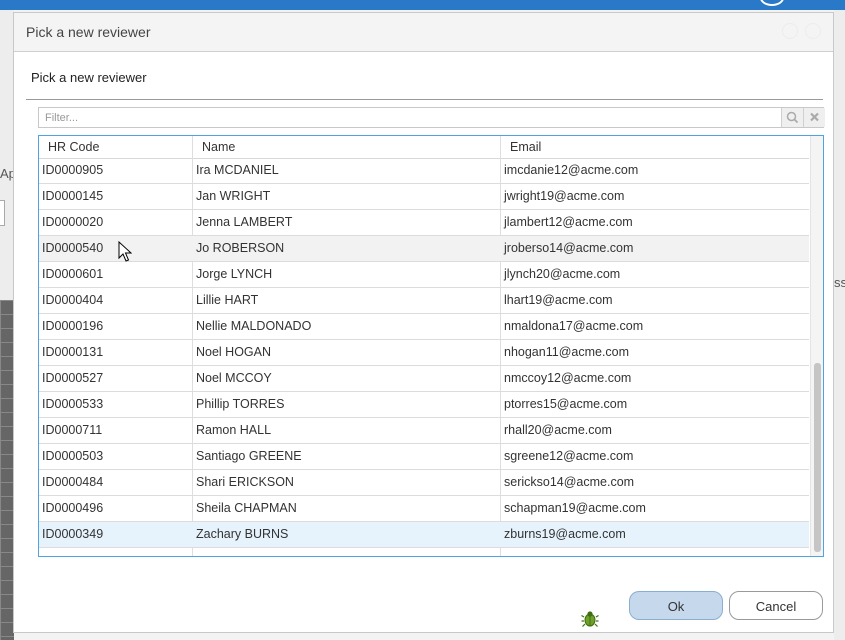 The width and height of the screenshot is (845, 640). I want to click on hr-code-cell: ID0000711, so click(72, 430).